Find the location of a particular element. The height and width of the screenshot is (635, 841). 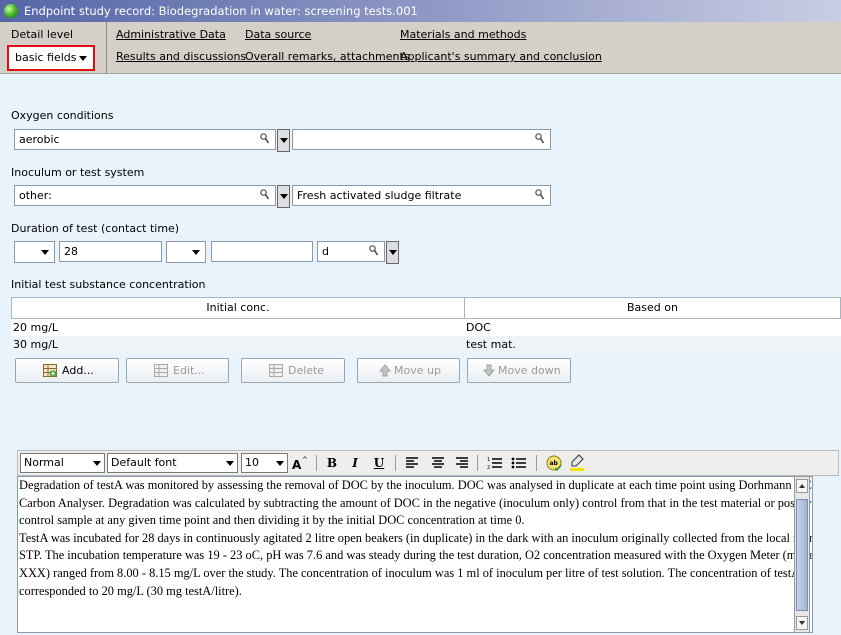

inoculum-field: other: is located at coordinates (145, 195).